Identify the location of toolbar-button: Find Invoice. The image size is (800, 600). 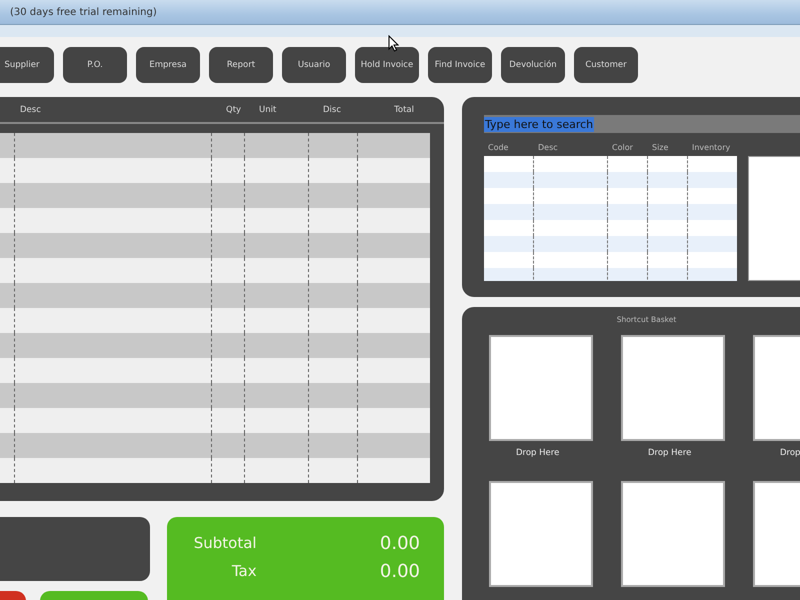
(460, 65).